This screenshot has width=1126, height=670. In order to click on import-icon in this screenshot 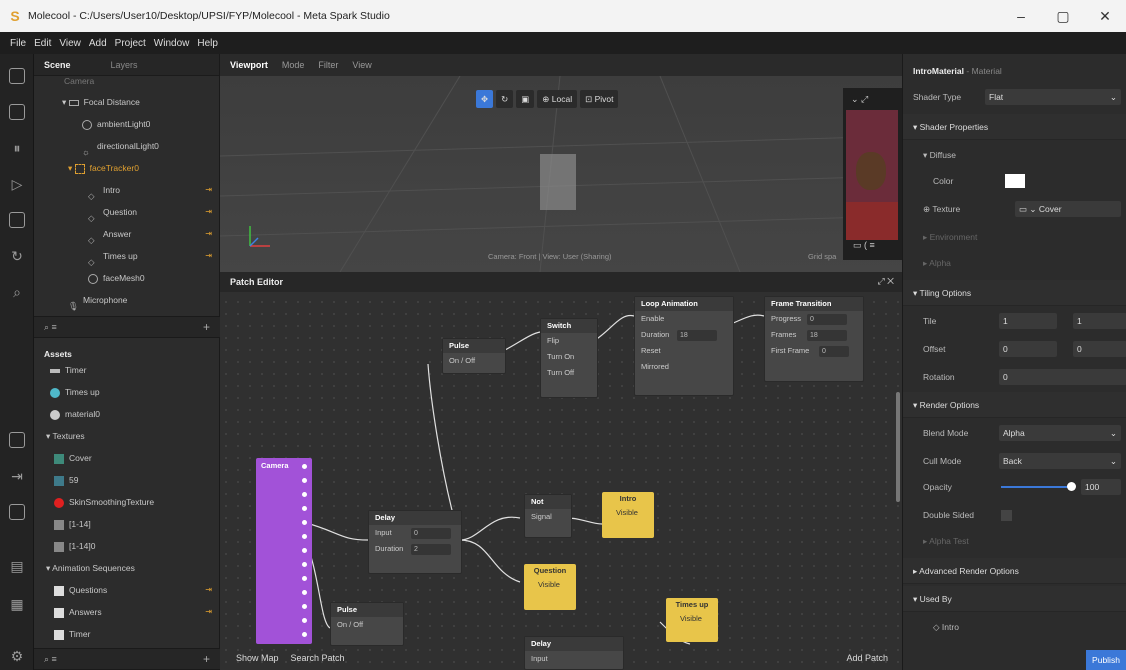, I will do `click(17, 440)`.